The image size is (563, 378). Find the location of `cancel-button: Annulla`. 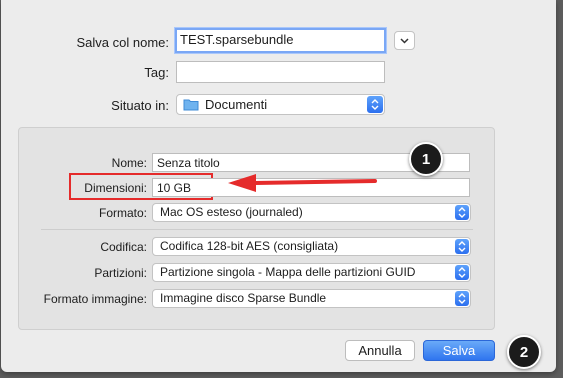

cancel-button: Annulla is located at coordinates (380, 350).